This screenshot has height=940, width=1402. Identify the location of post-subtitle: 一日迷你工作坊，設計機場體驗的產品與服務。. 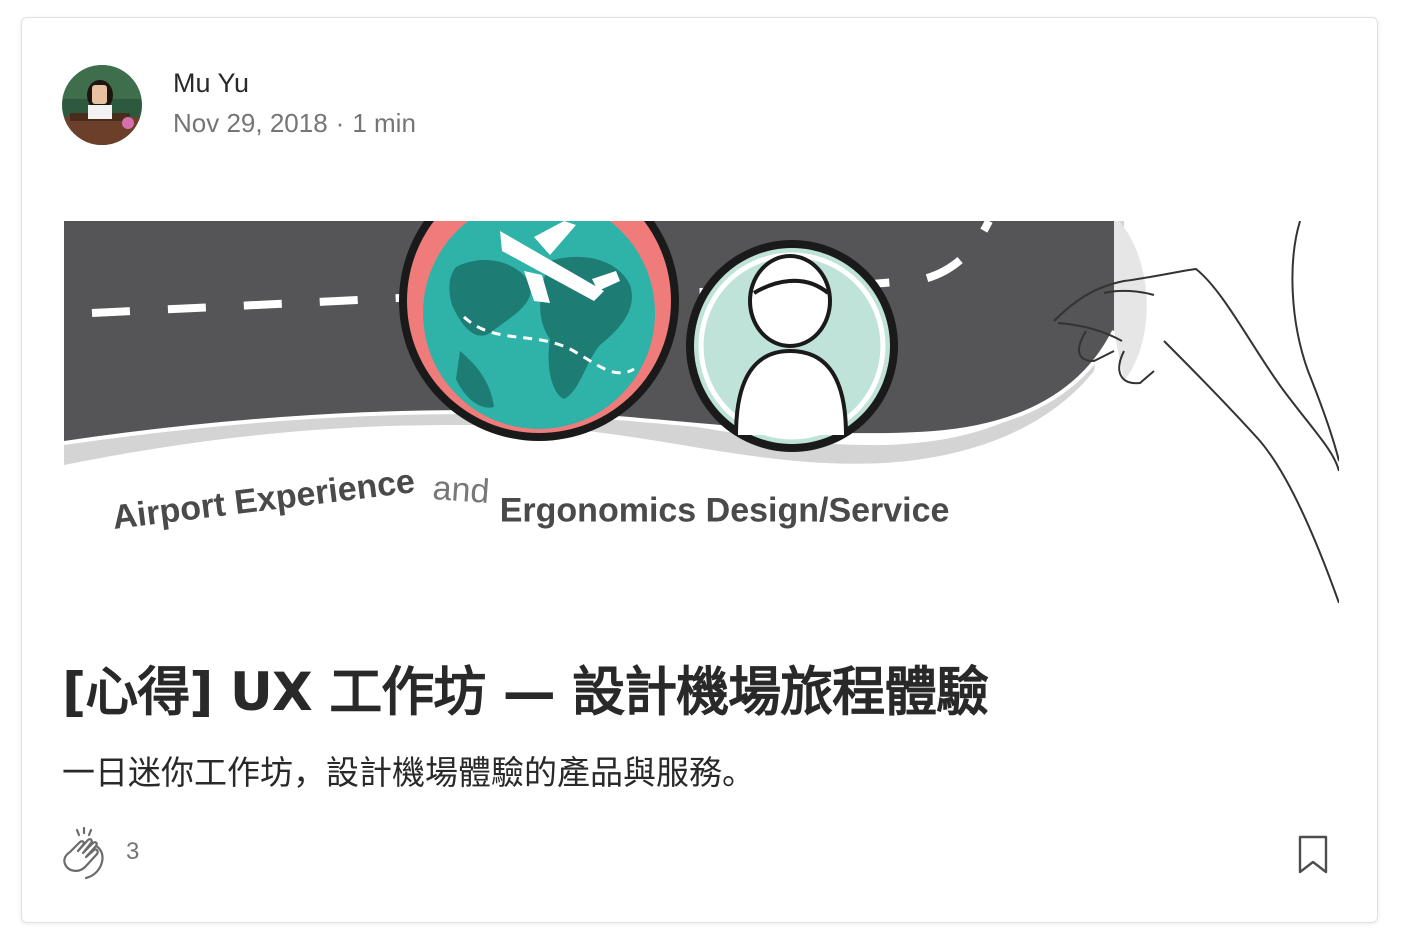
(408, 770).